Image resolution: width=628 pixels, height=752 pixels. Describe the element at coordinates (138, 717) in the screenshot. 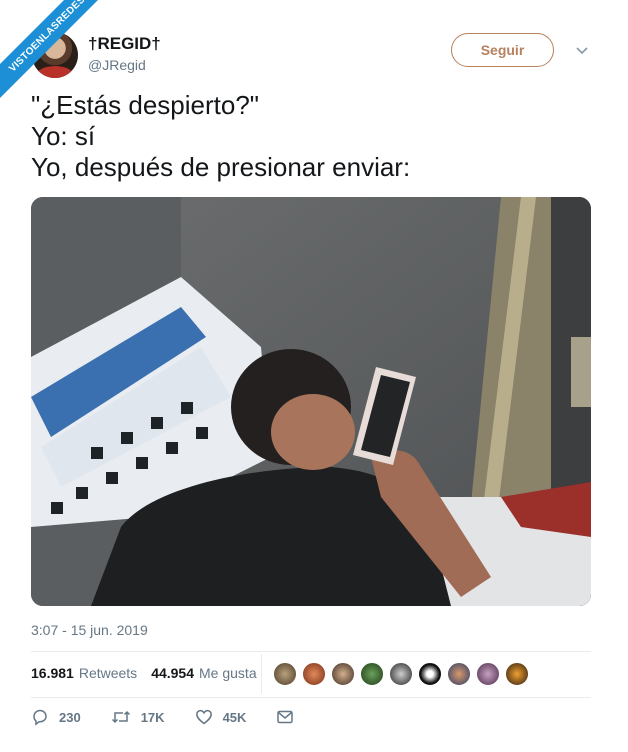

I see `retweet-button: 17K` at that location.